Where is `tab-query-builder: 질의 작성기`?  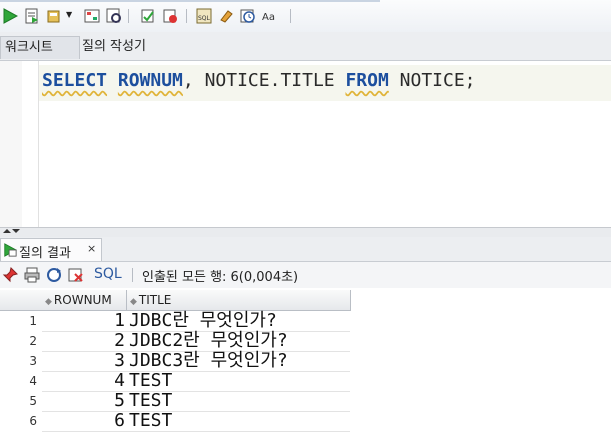
tab-query-builder: 질의 작성기 is located at coordinates (114, 47).